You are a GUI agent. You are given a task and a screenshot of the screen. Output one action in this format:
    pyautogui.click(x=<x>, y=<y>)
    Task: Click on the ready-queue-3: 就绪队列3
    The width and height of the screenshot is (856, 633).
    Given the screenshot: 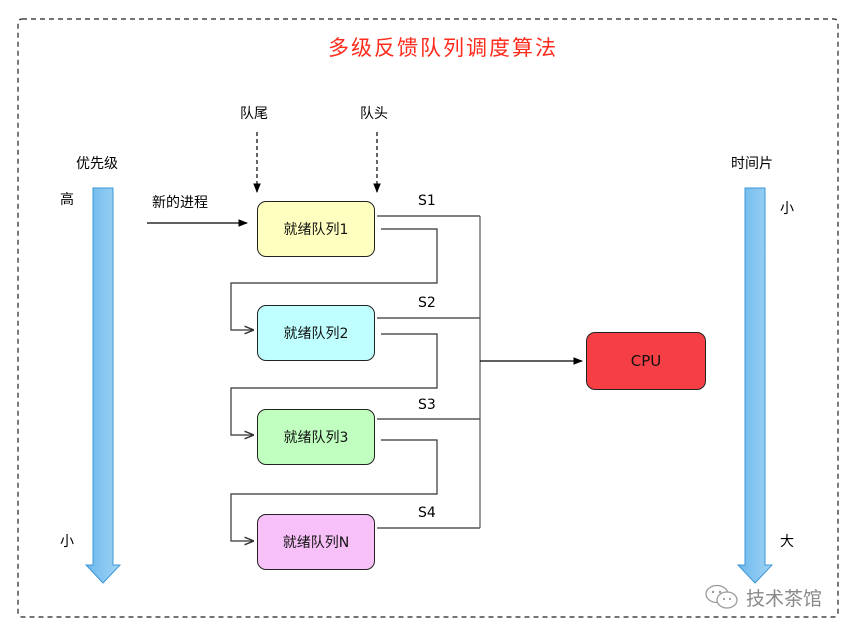 What is the action you would take?
    pyautogui.click(x=316, y=437)
    